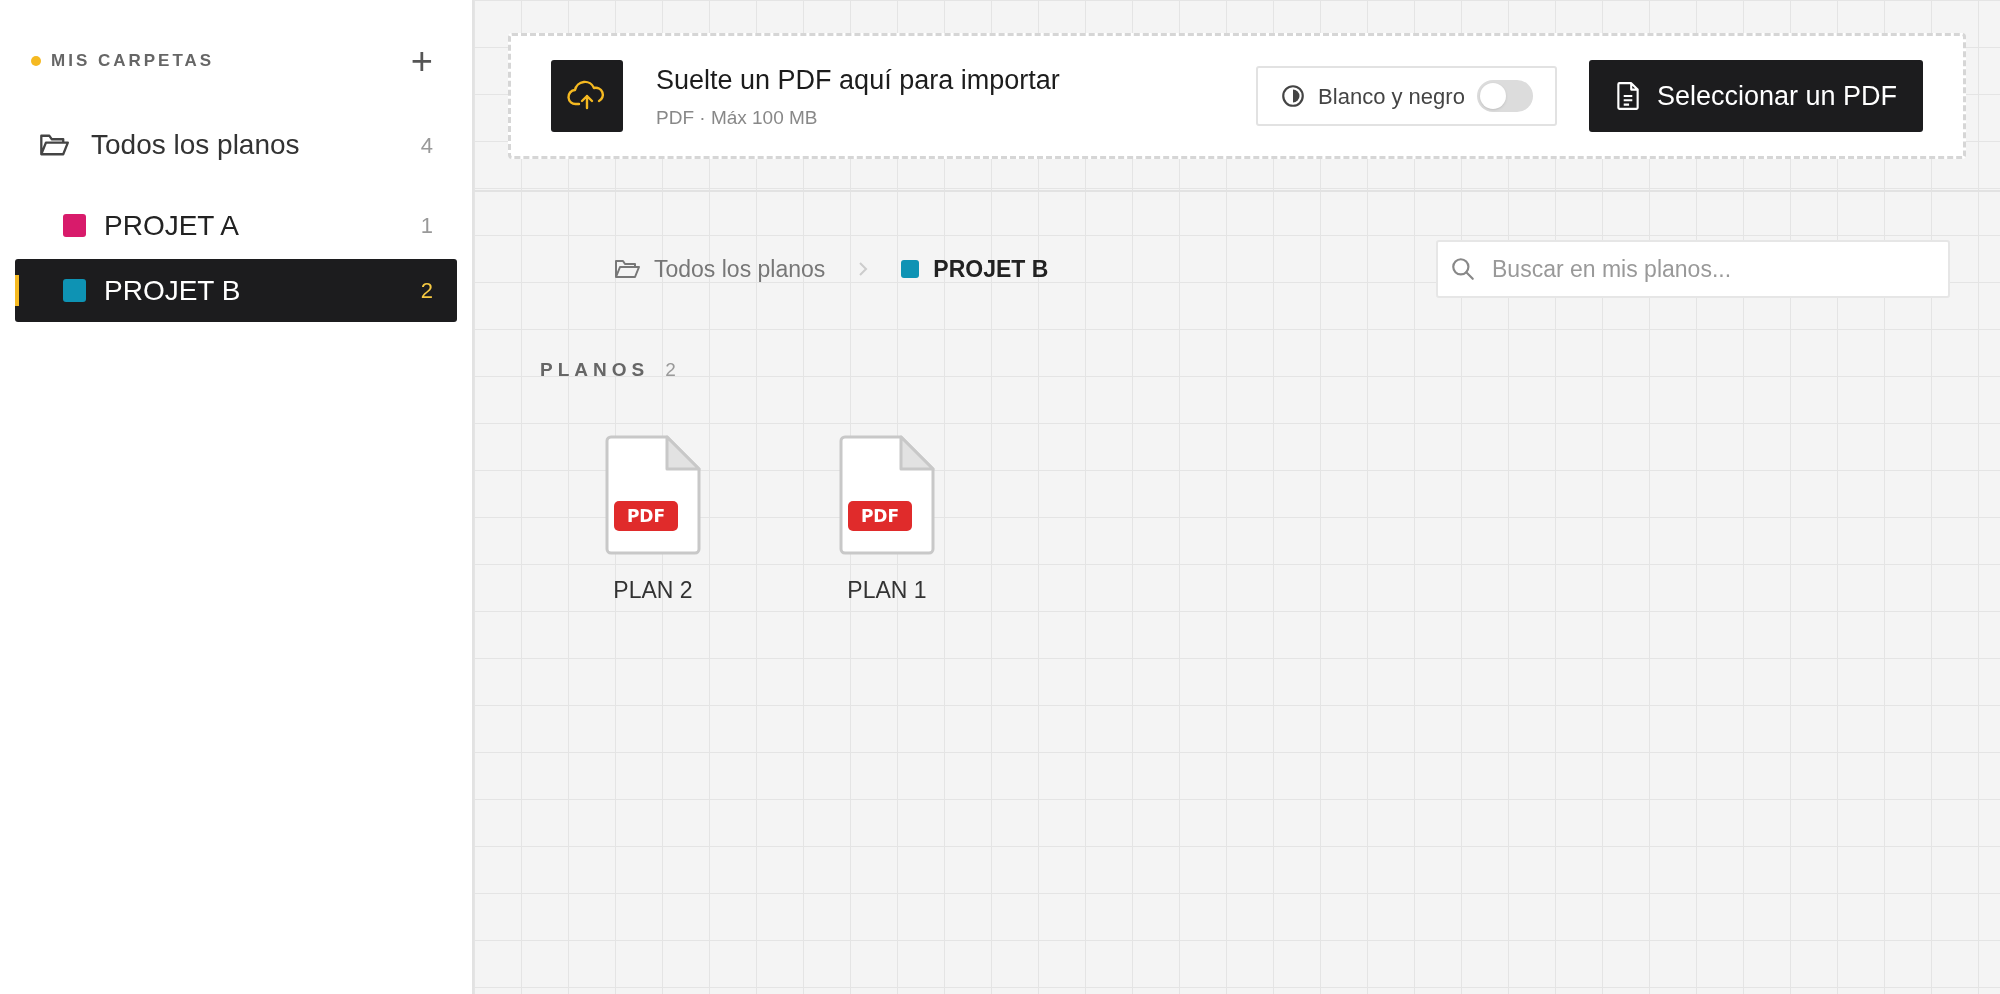 This screenshot has width=2000, height=994. What do you see at coordinates (595, 370) in the screenshot?
I see `section-title: PLANOS` at bounding box center [595, 370].